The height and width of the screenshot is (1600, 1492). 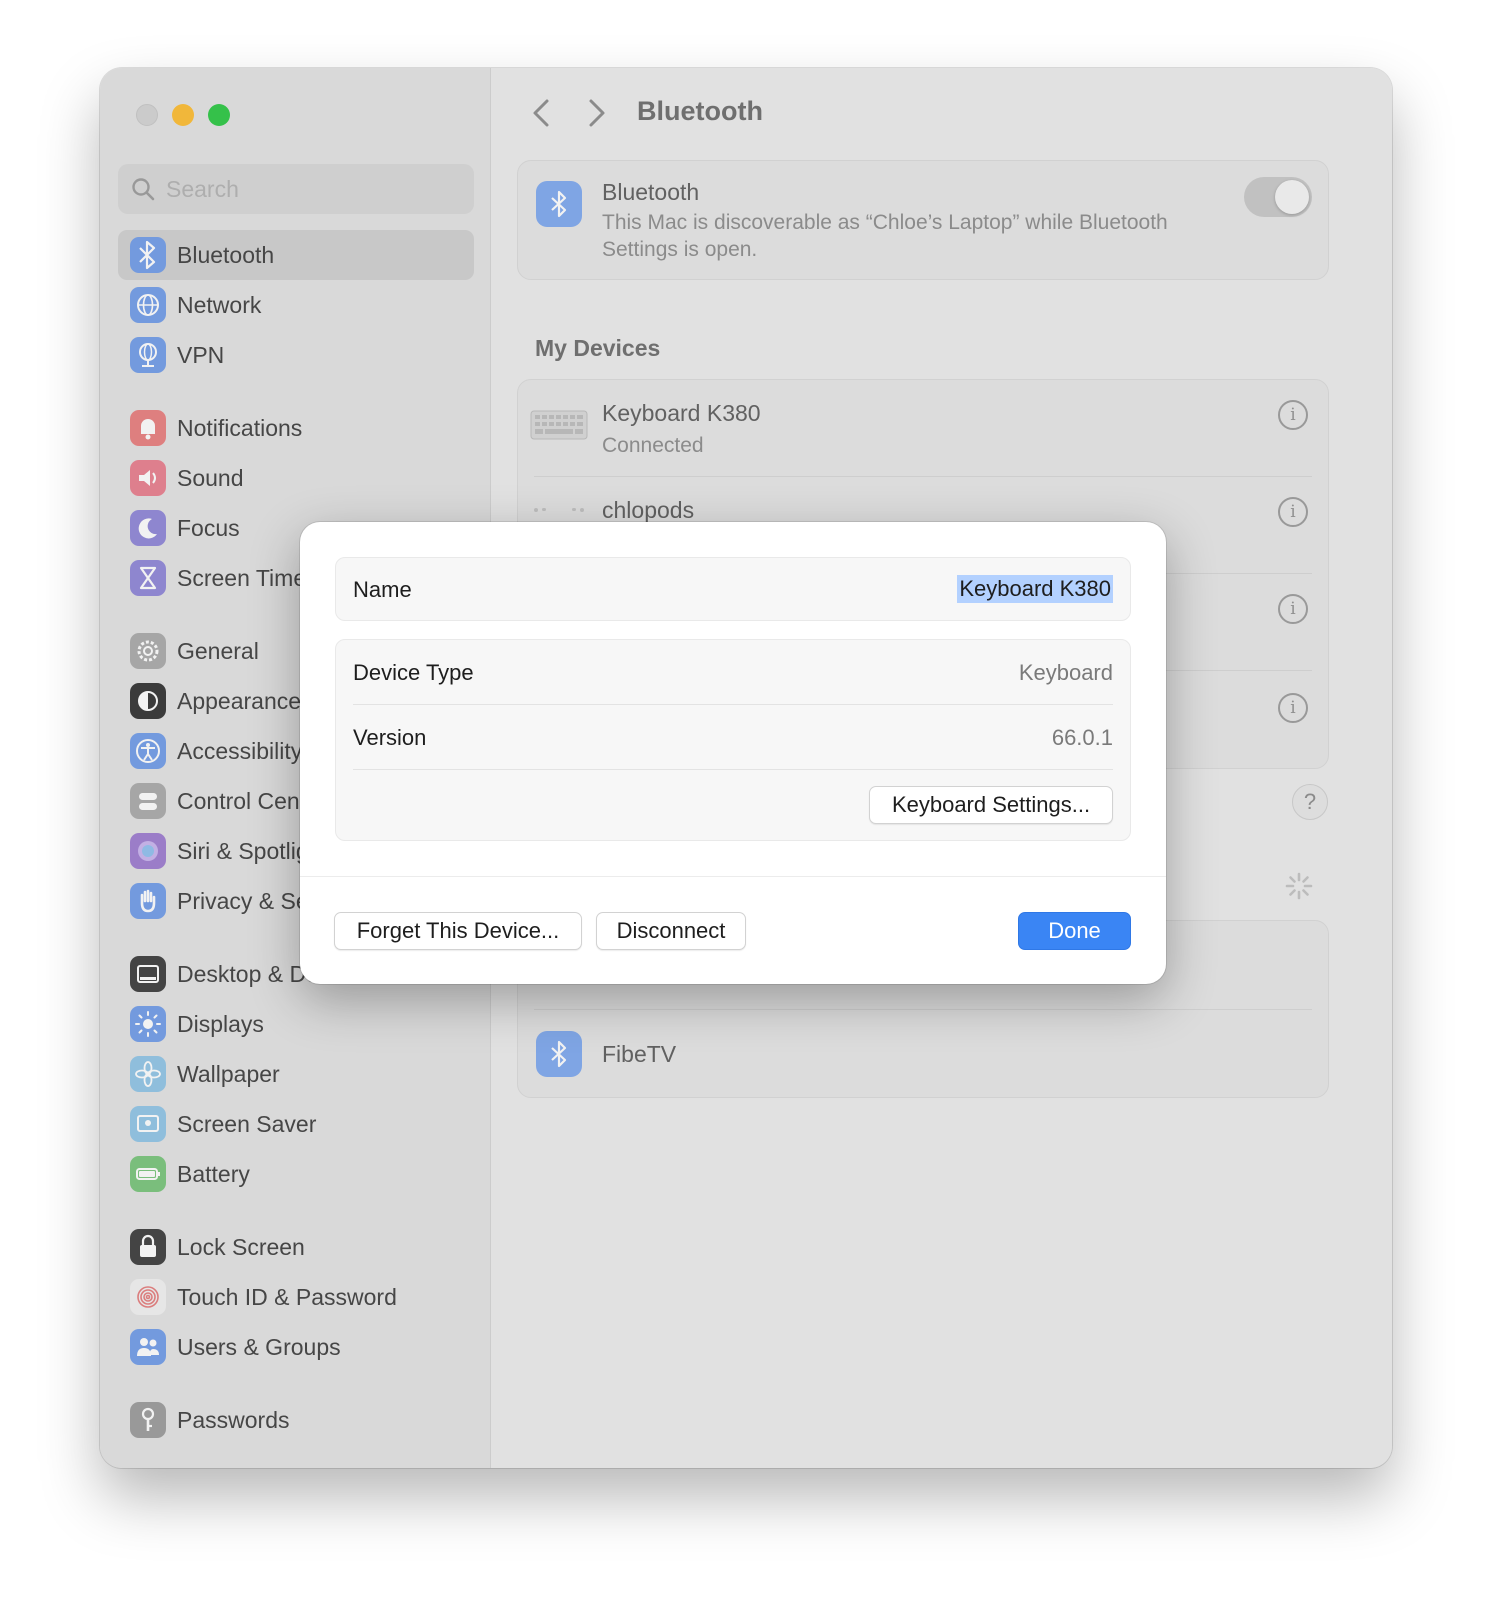 What do you see at coordinates (1035, 589) in the screenshot?
I see `device-name-field: Keyboard K380` at bounding box center [1035, 589].